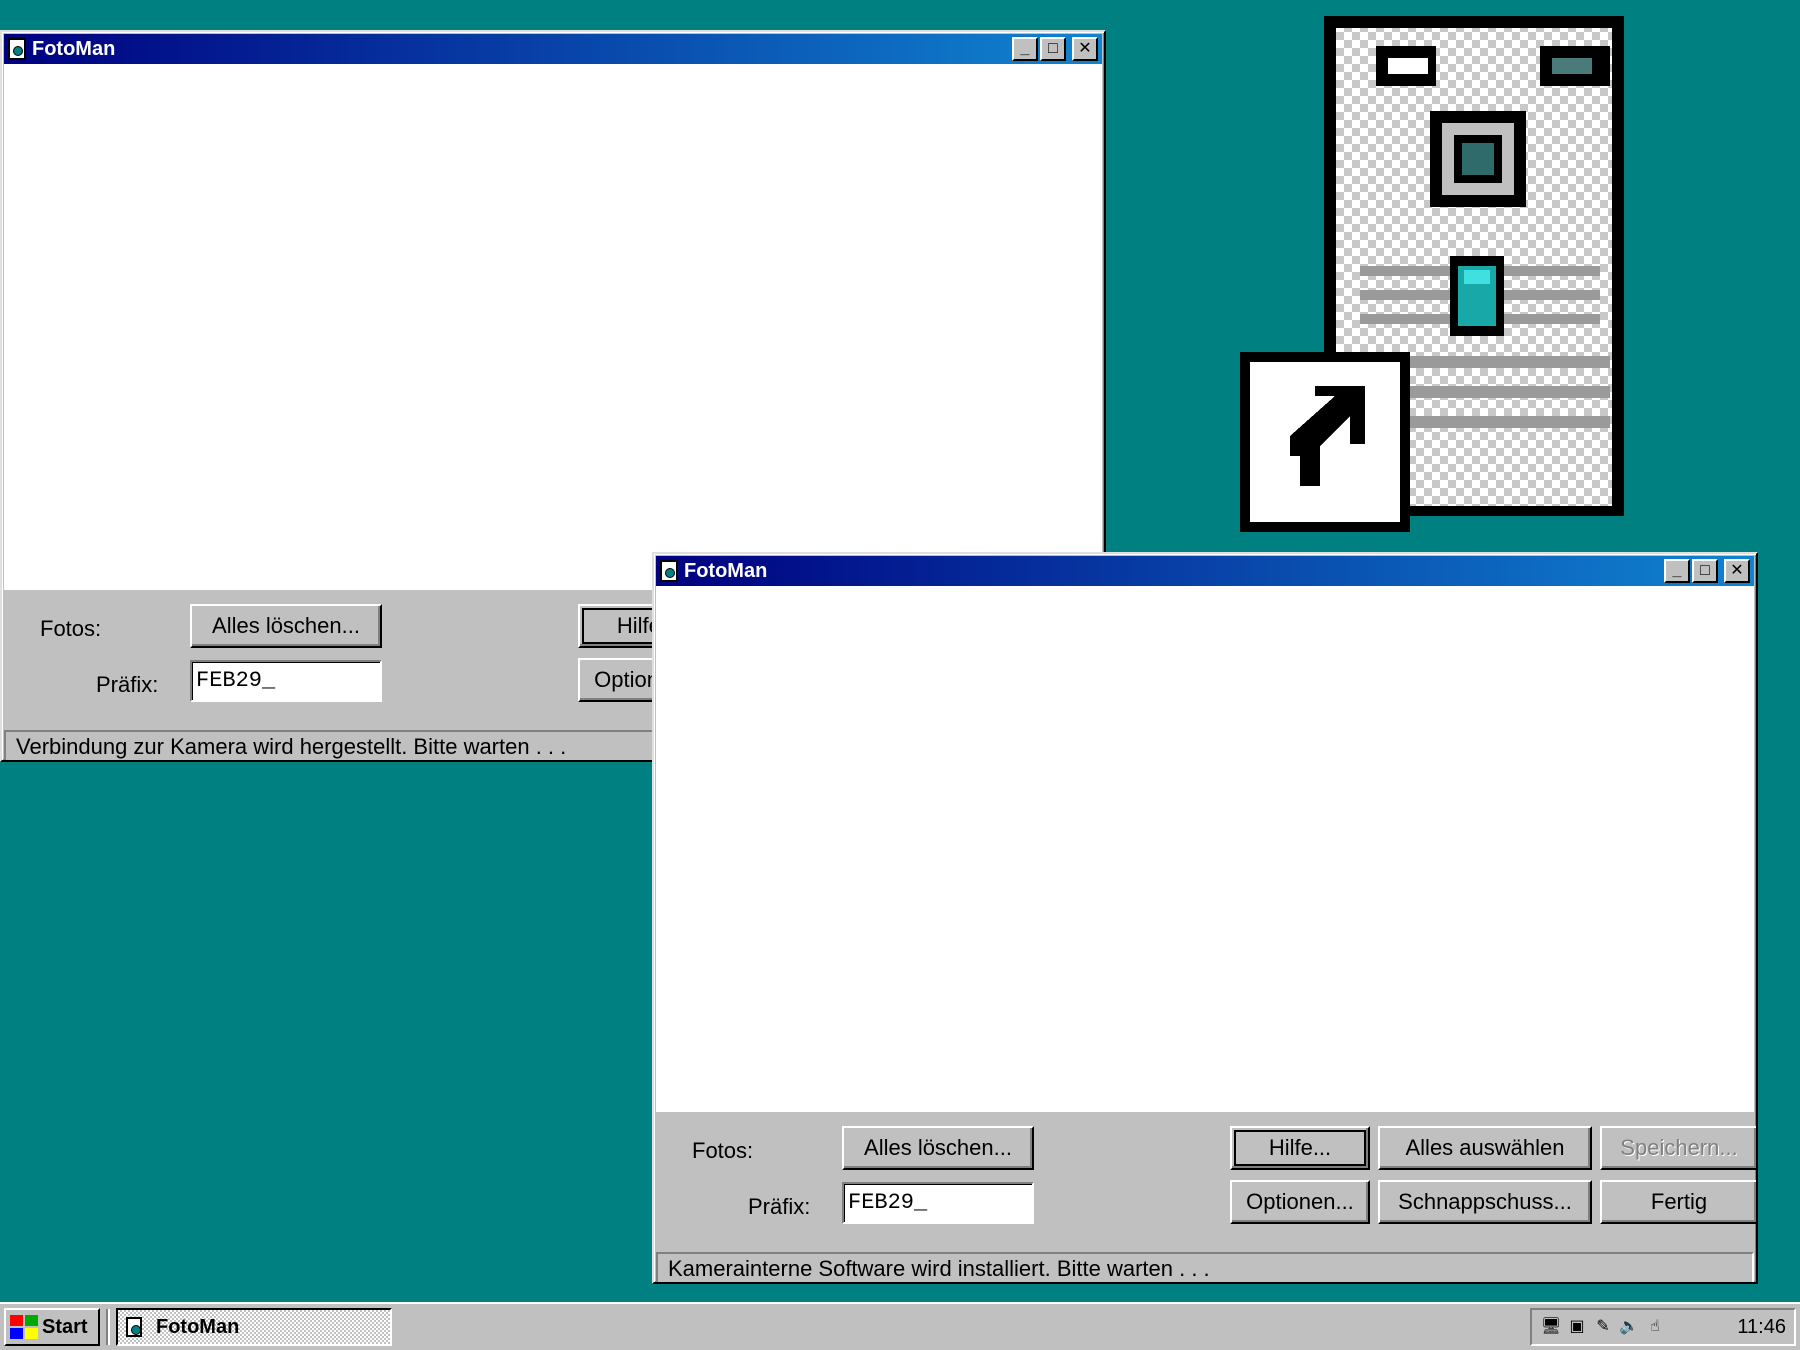  Describe the element at coordinates (254, 1327) in the screenshot. I see `taskbar-item-fotoman: FotoMan` at that location.